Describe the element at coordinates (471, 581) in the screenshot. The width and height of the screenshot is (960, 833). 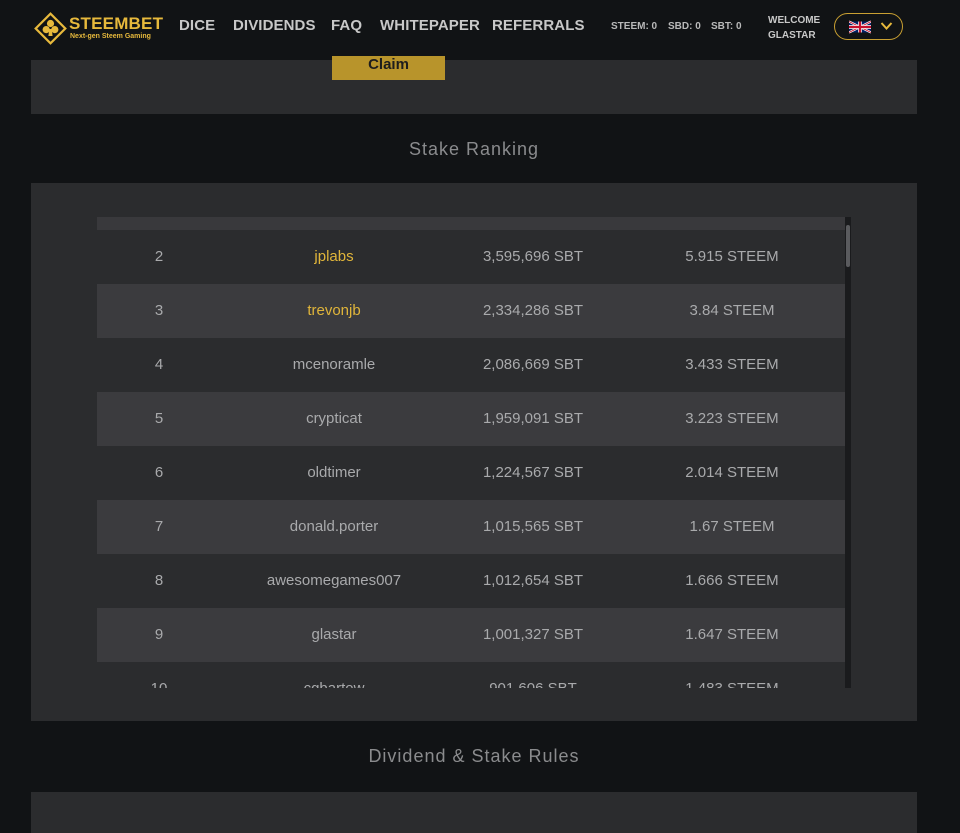
I see `table-row: 8 awesomegames007 1,012,654 SBT 1.666 STEEM` at that location.